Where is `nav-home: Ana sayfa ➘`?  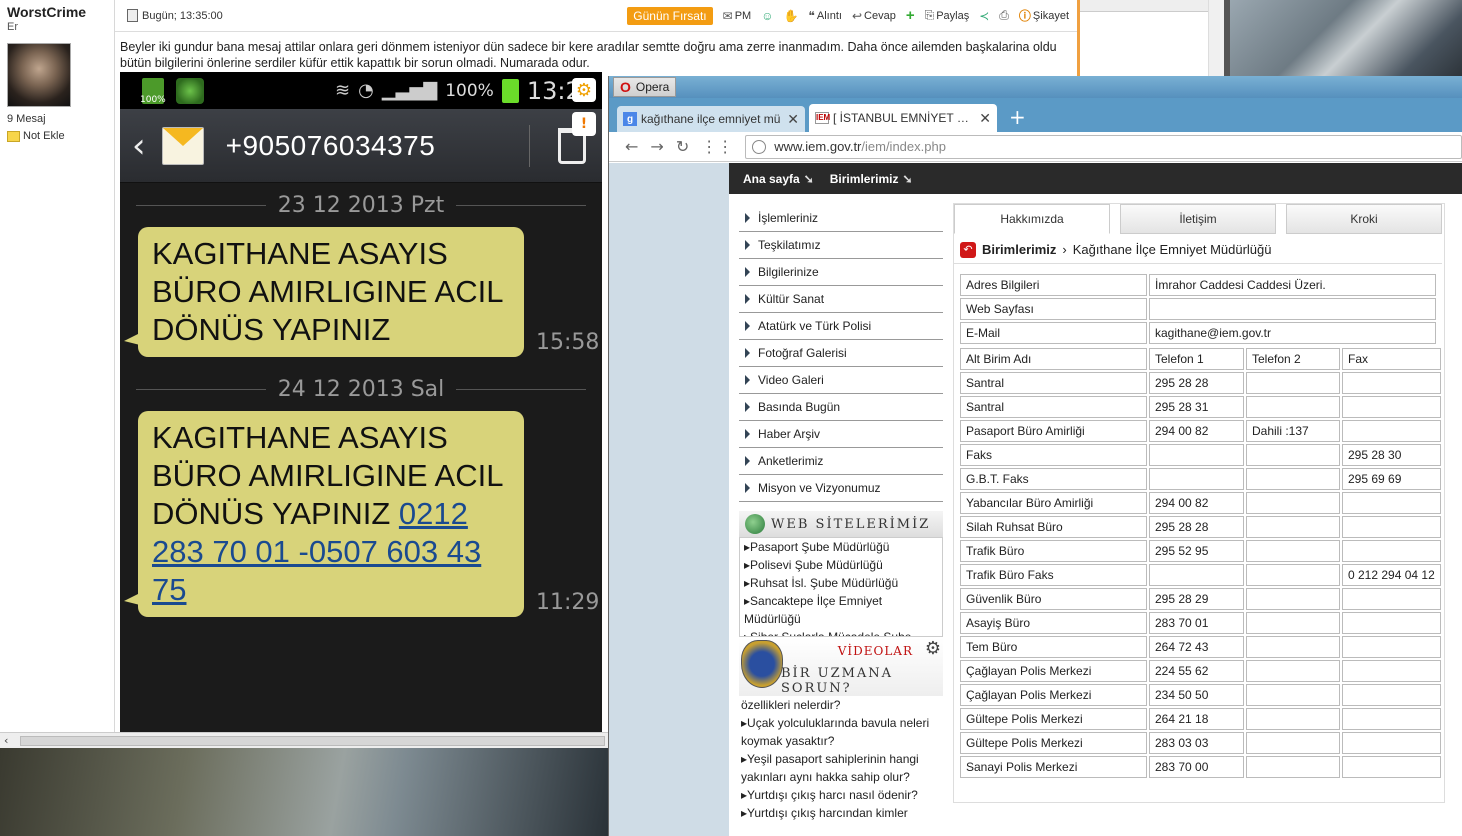
nav-home: Ana sayfa ➘ is located at coordinates (778, 179).